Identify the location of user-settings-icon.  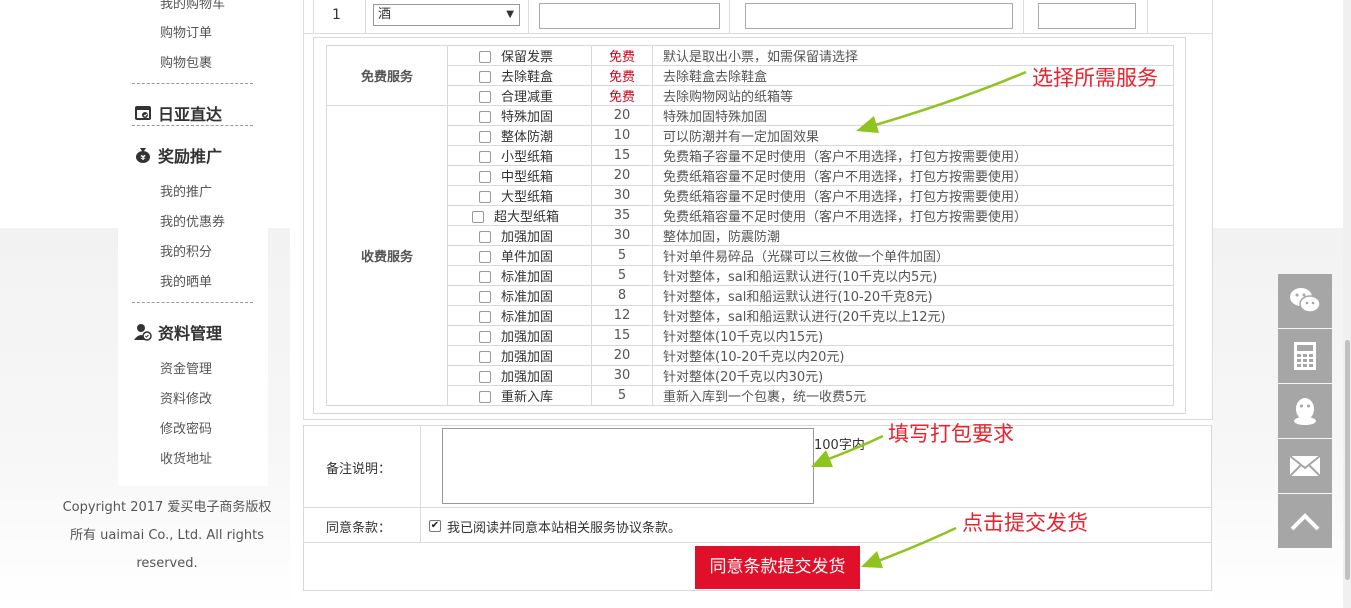
(143, 332).